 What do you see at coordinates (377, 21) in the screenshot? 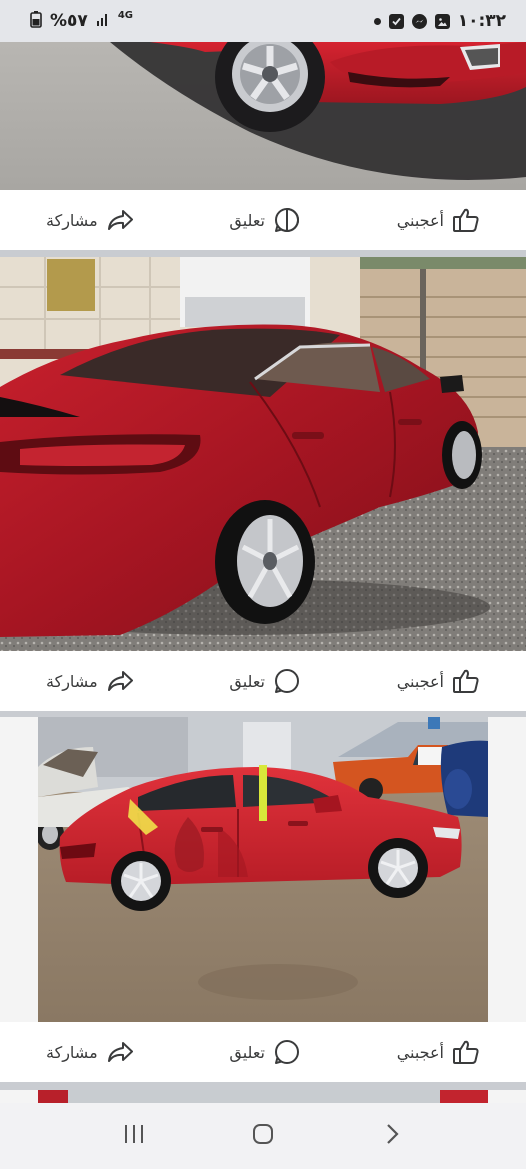
I see `dot-icon` at bounding box center [377, 21].